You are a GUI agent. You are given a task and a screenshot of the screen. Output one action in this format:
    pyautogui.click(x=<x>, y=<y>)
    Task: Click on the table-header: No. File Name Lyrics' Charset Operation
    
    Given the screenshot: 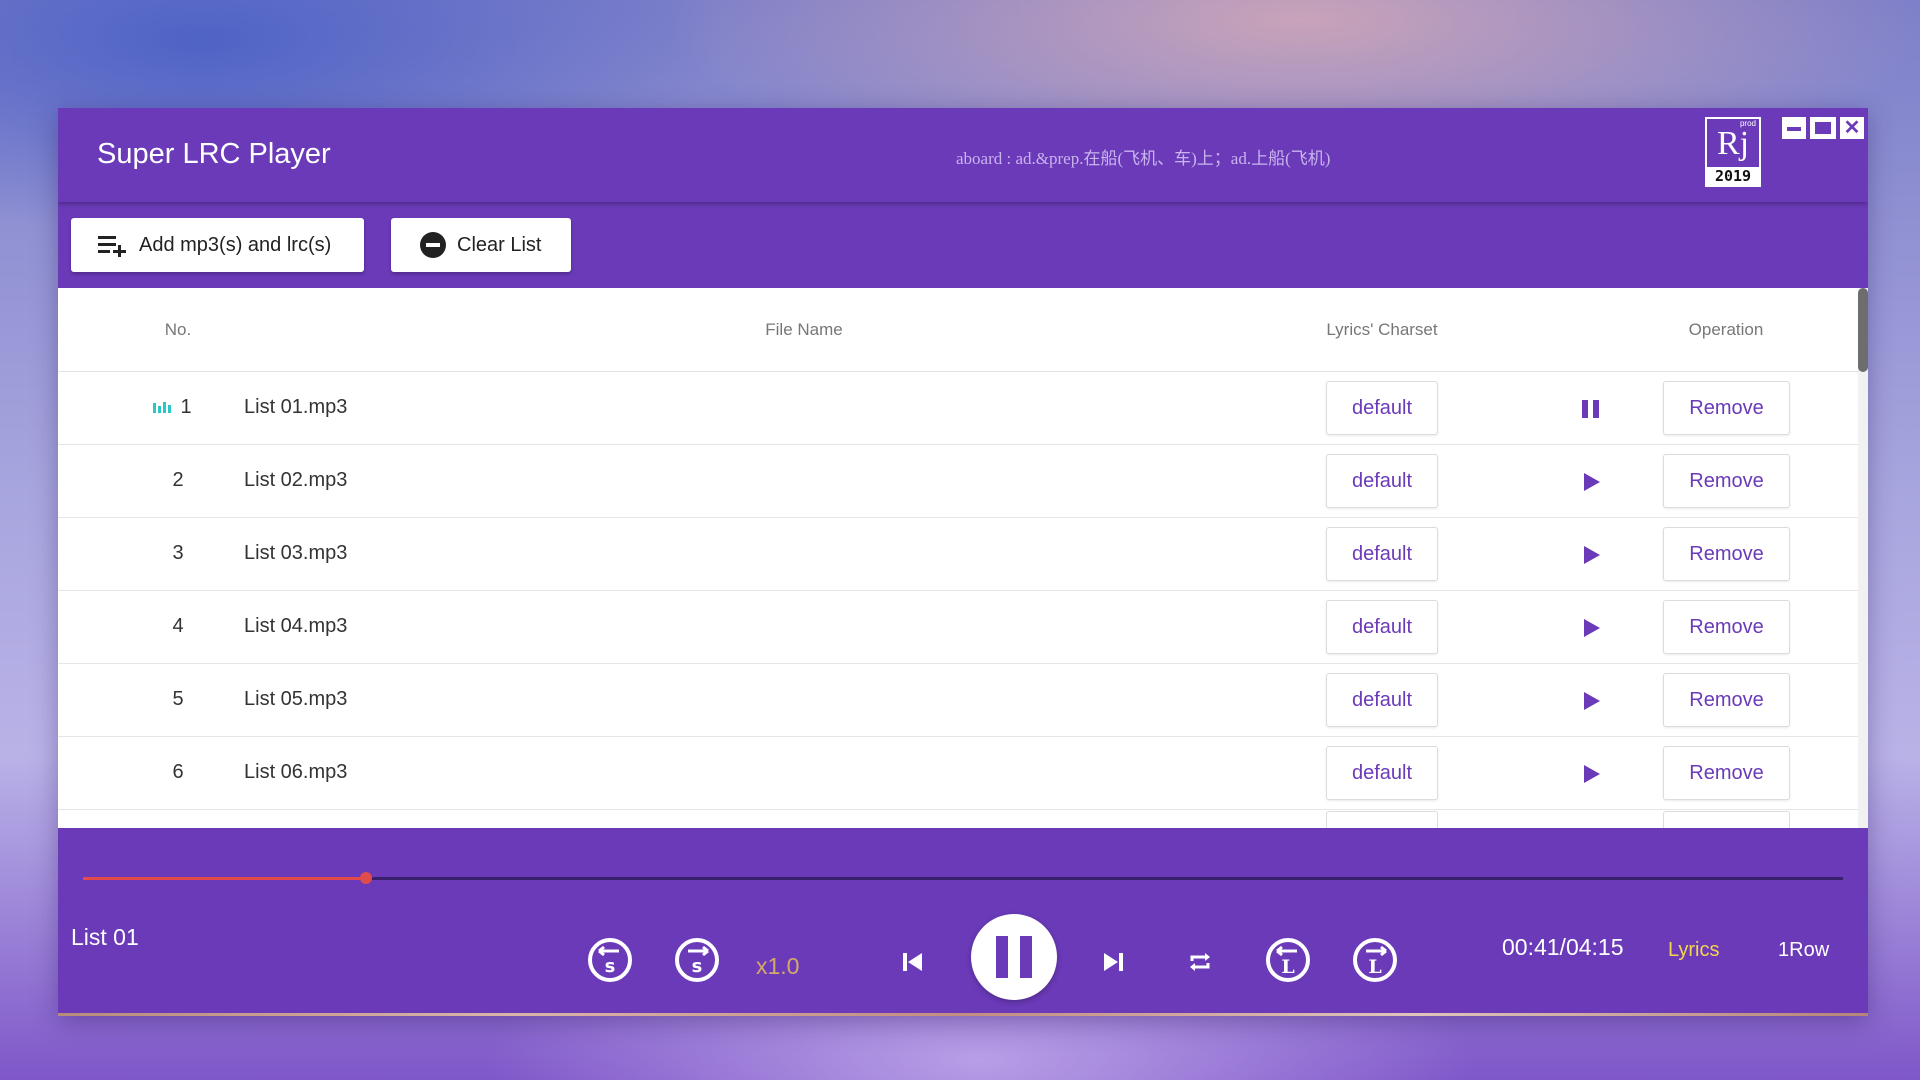 What is the action you would take?
    pyautogui.click(x=958, y=330)
    